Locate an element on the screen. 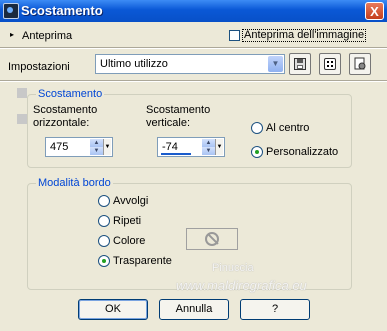  image-preview-label: Anteprima dell'immagine is located at coordinates (304, 35).